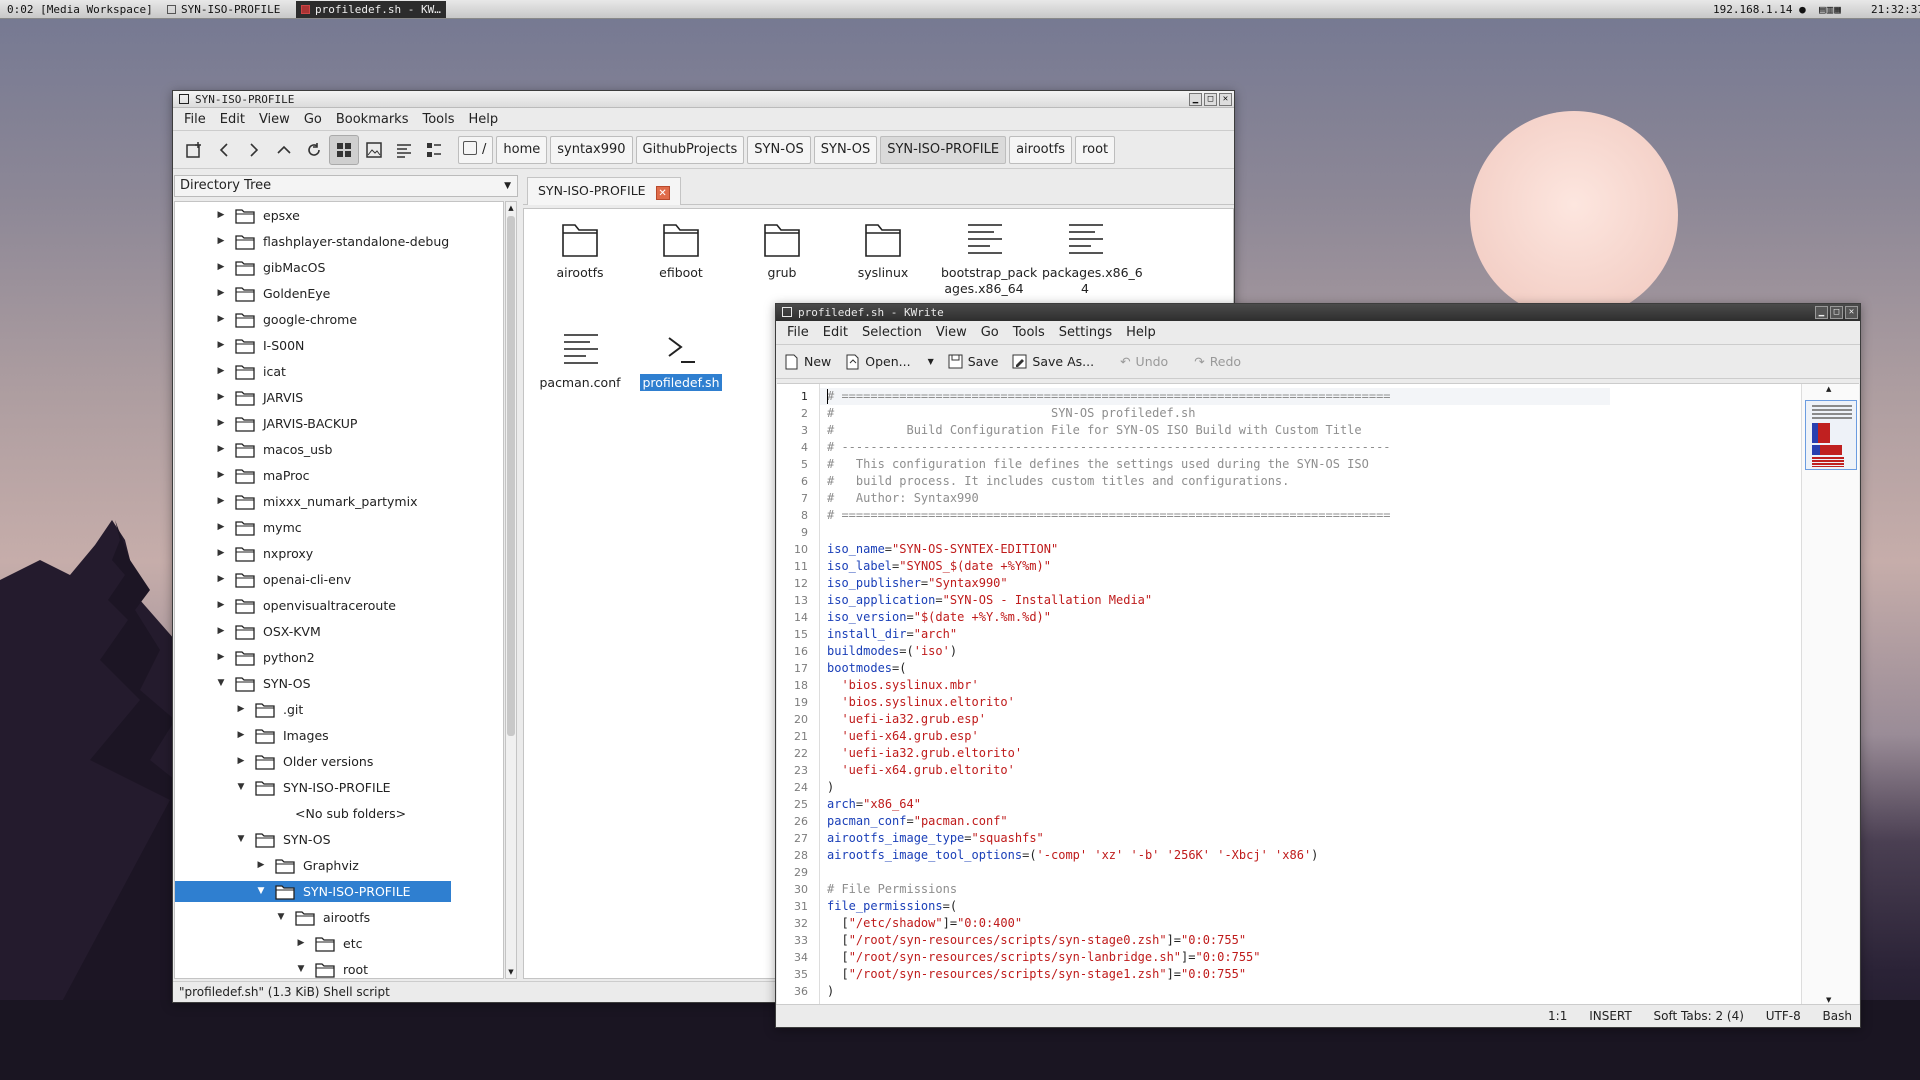 This screenshot has height=1080, width=1920. I want to click on menu-help: Help, so click(484, 119).